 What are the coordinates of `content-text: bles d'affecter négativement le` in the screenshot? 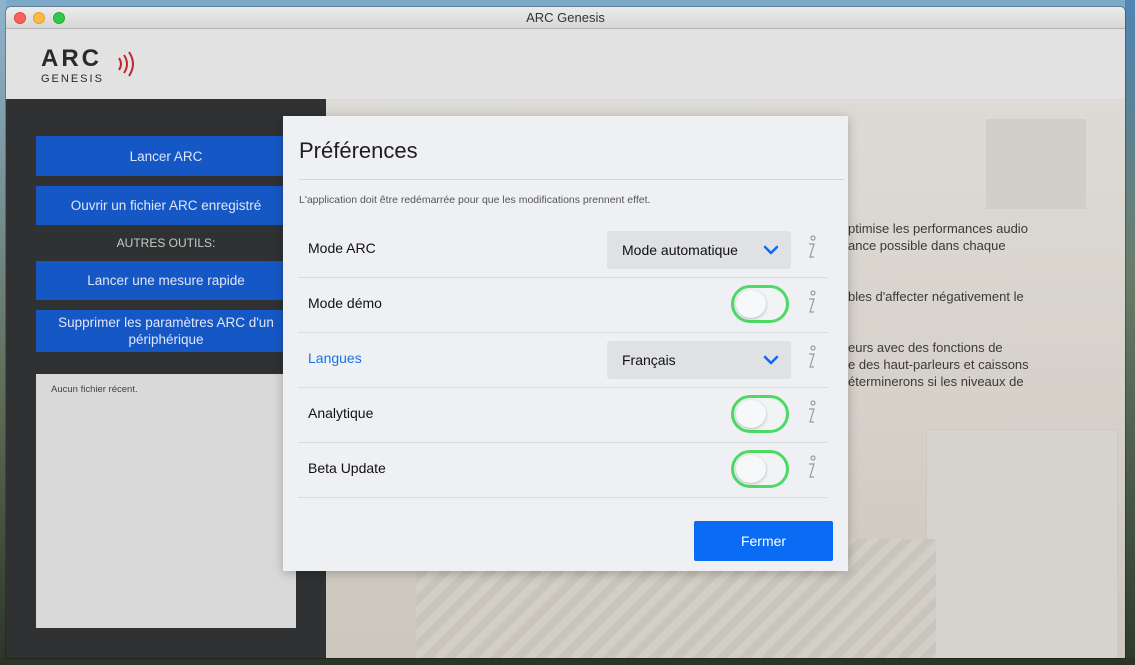 It's located at (936, 296).